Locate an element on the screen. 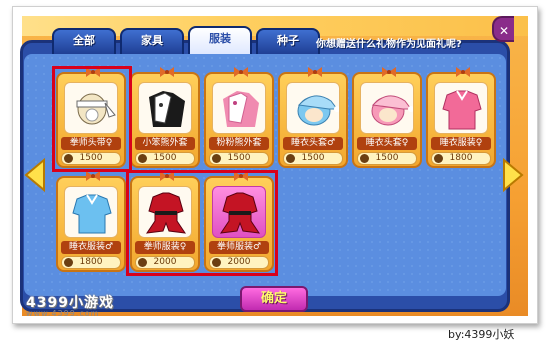 The height and width of the screenshot is (344, 550). arrow-right-icon is located at coordinates (513, 175).